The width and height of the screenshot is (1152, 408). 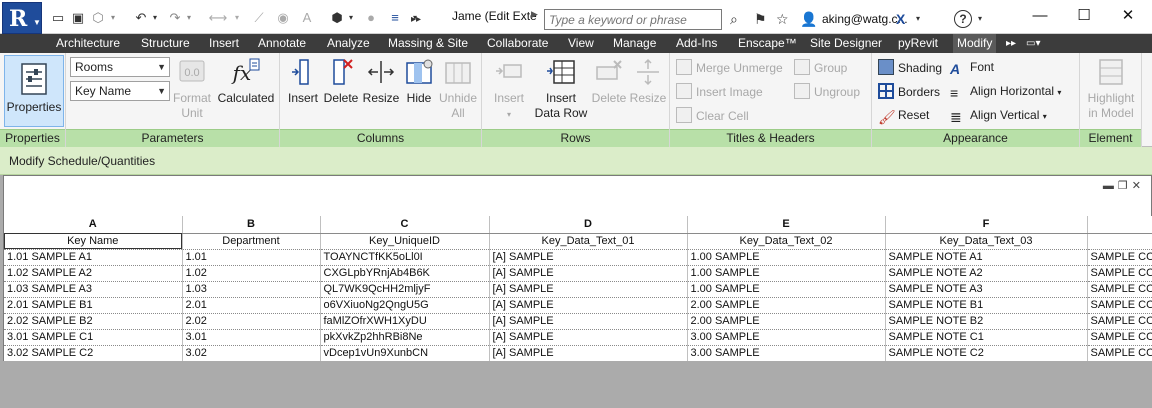 What do you see at coordinates (303, 81) in the screenshot?
I see `insert-column-button: Insert` at bounding box center [303, 81].